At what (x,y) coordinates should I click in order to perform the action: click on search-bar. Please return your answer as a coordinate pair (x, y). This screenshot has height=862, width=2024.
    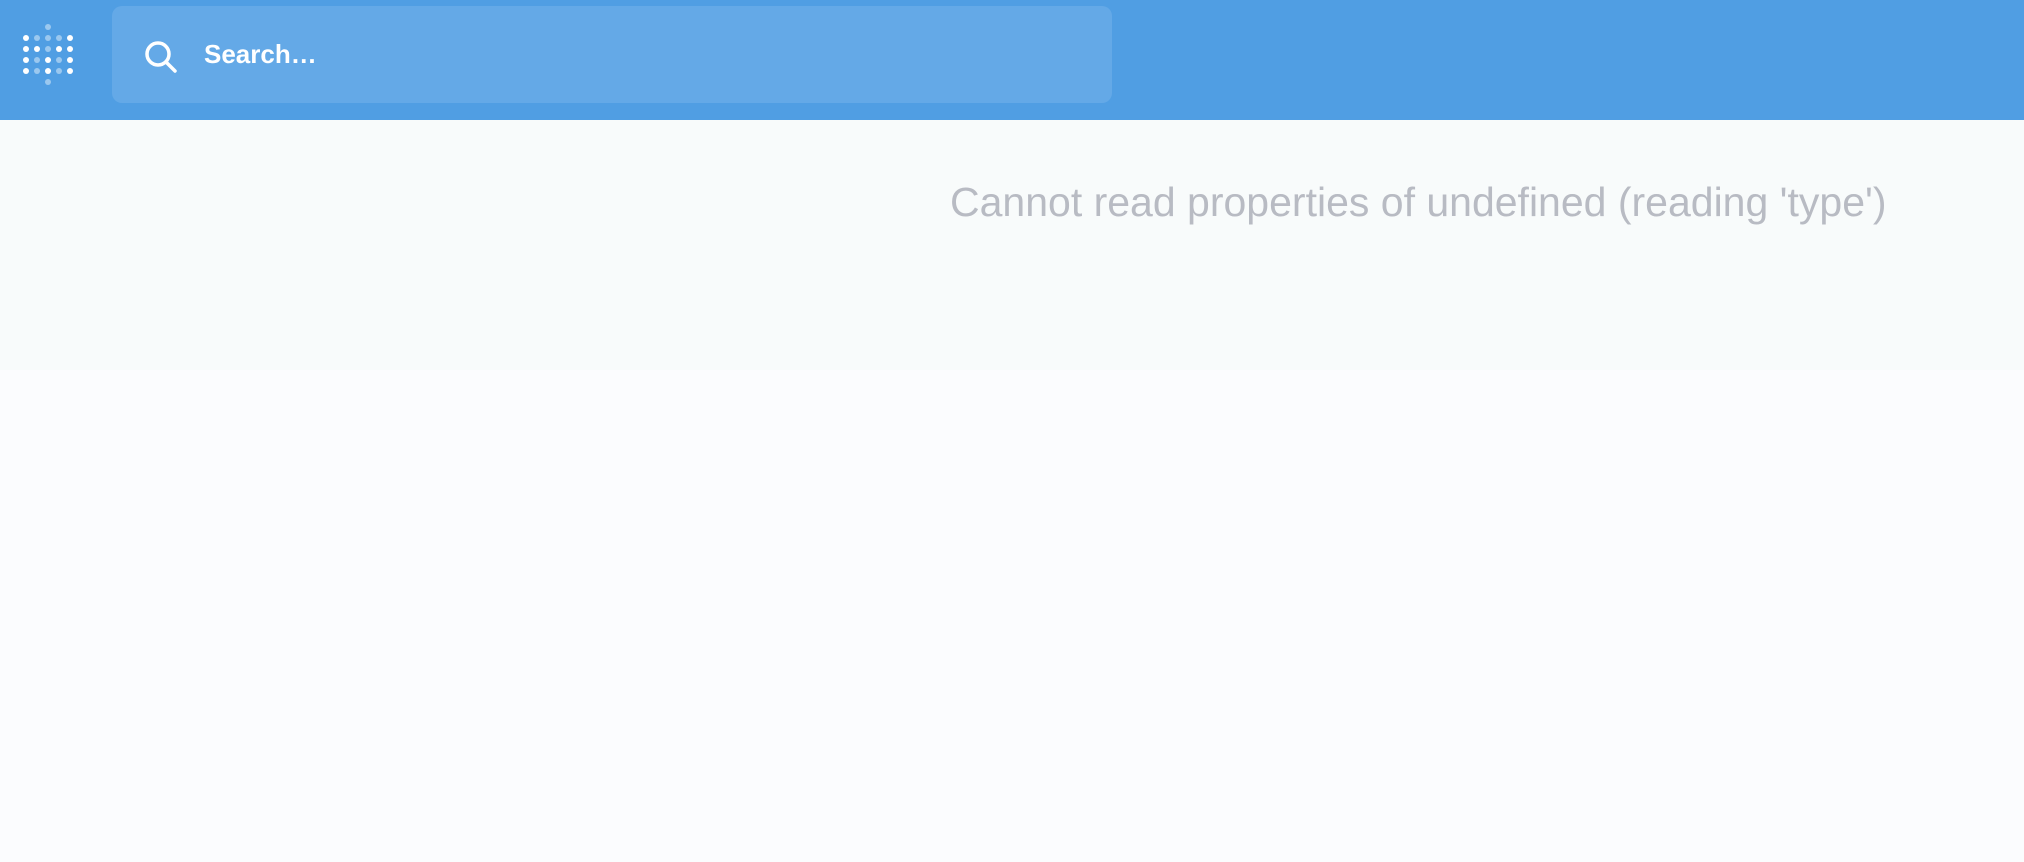
    Looking at the image, I should click on (612, 54).